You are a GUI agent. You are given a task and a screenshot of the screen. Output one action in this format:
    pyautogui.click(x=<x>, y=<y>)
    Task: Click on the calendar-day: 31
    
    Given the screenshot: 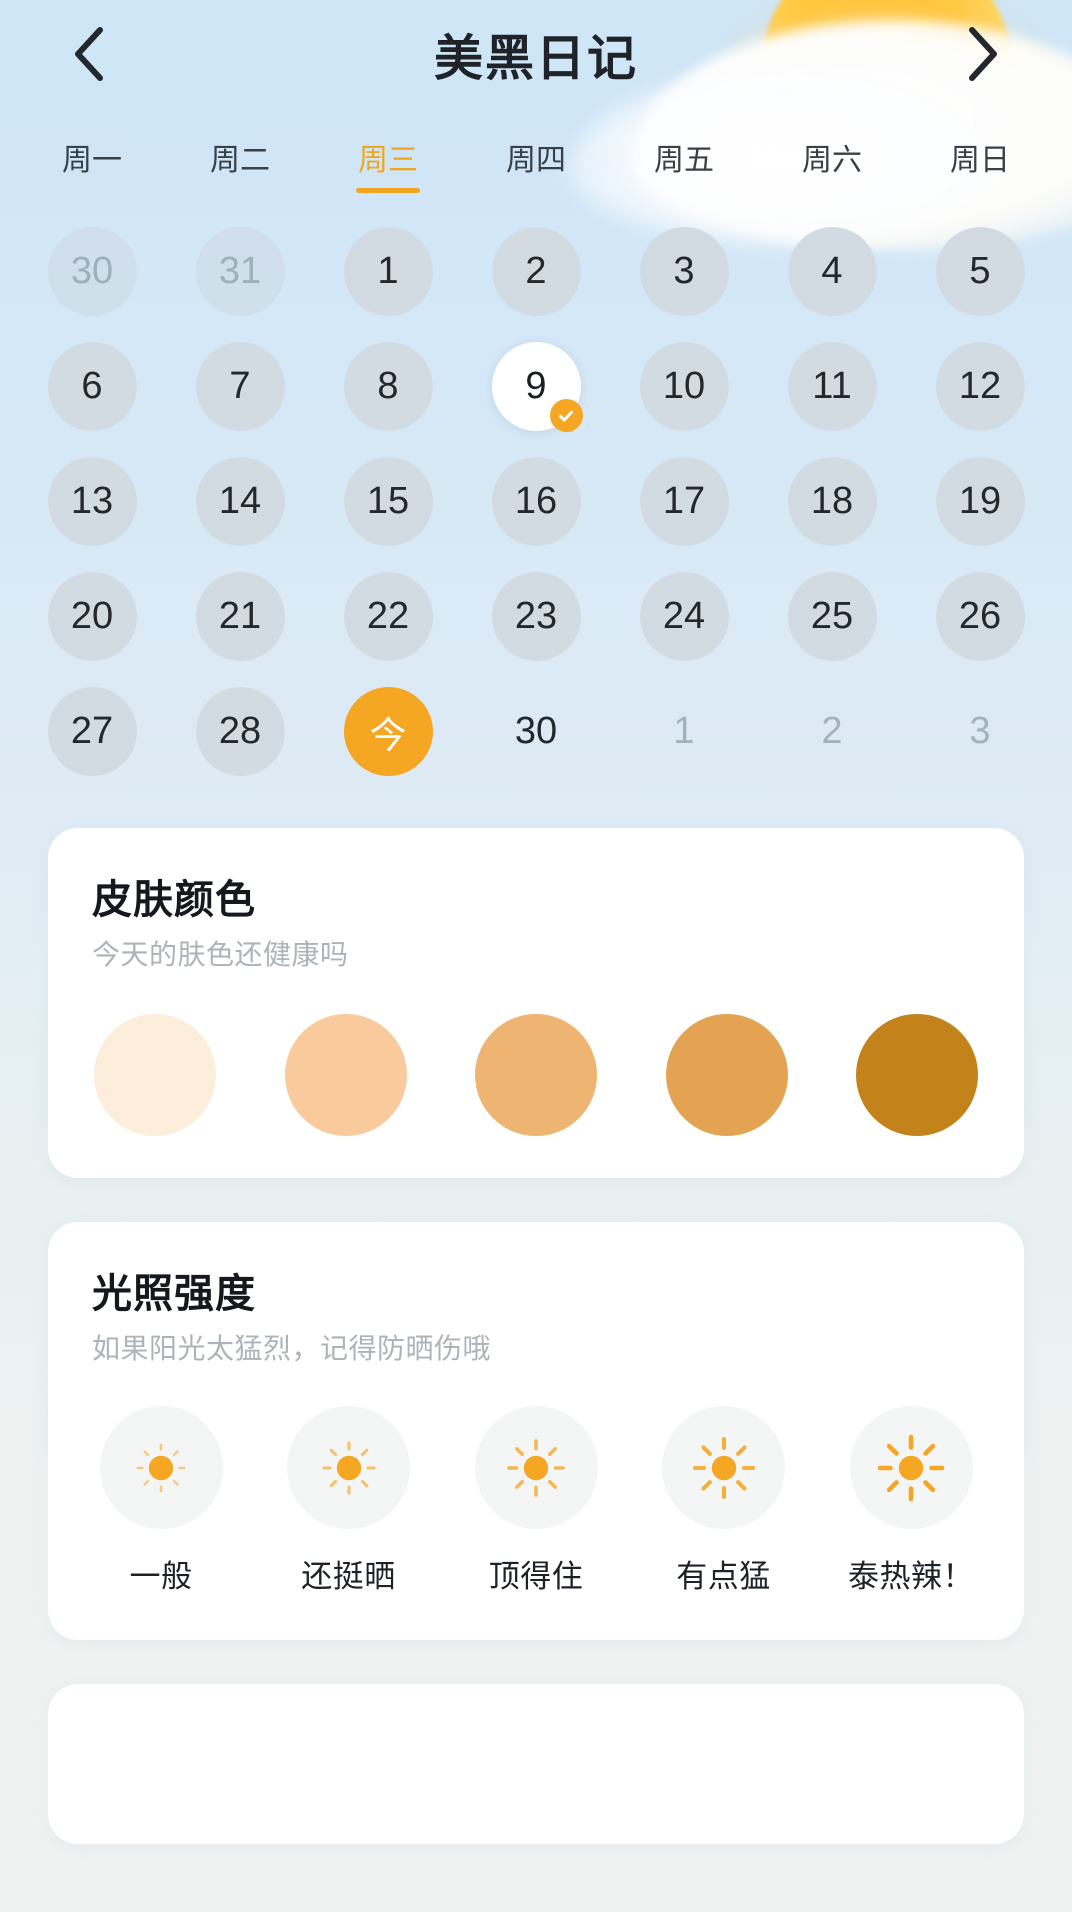 What is the action you would take?
    pyautogui.click(x=240, y=271)
    